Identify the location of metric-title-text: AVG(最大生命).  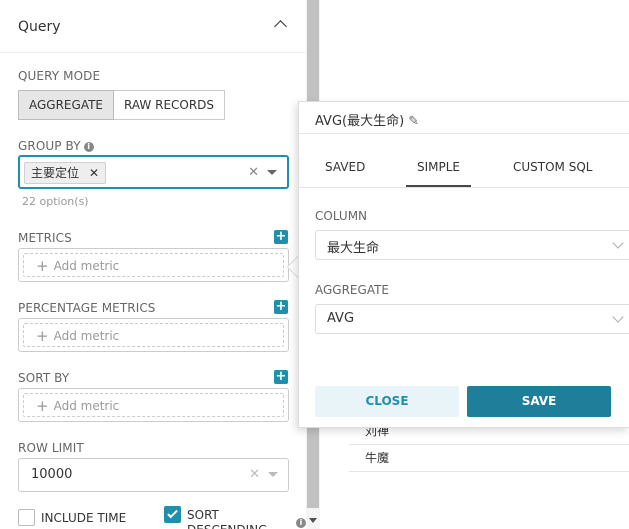
(360, 121).